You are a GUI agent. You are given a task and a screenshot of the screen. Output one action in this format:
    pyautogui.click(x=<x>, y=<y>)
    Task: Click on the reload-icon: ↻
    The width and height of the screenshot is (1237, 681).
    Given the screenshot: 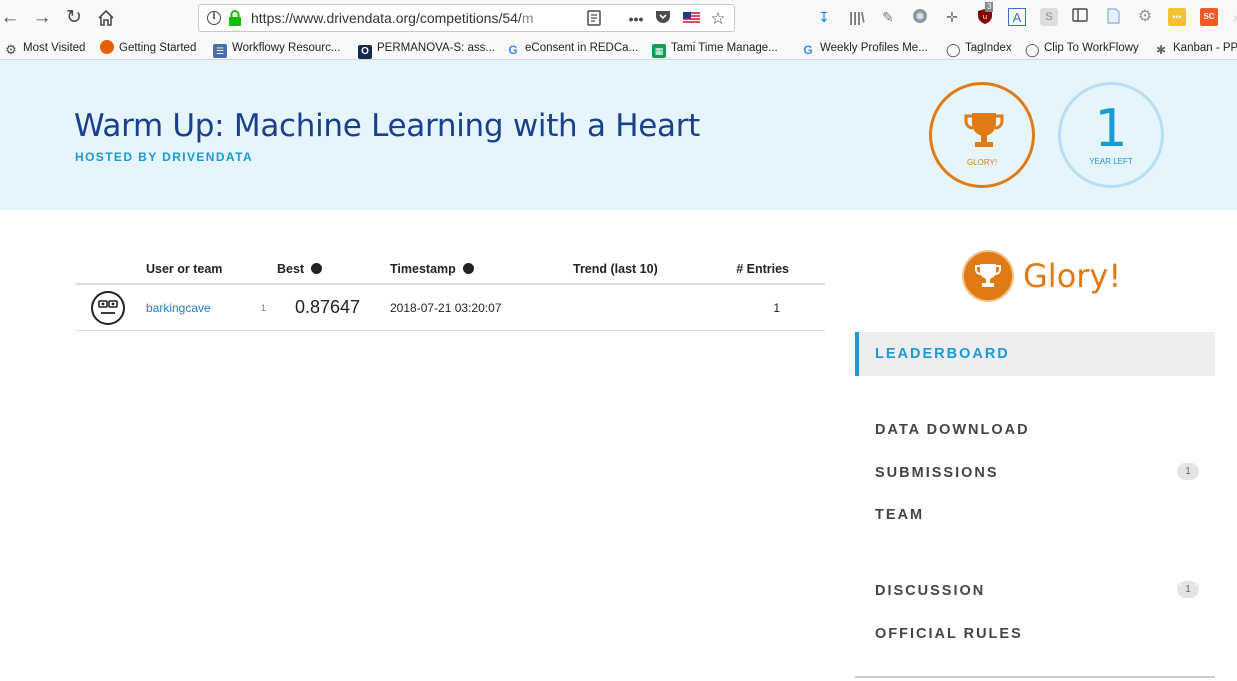 What is the action you would take?
    pyautogui.click(x=74, y=18)
    